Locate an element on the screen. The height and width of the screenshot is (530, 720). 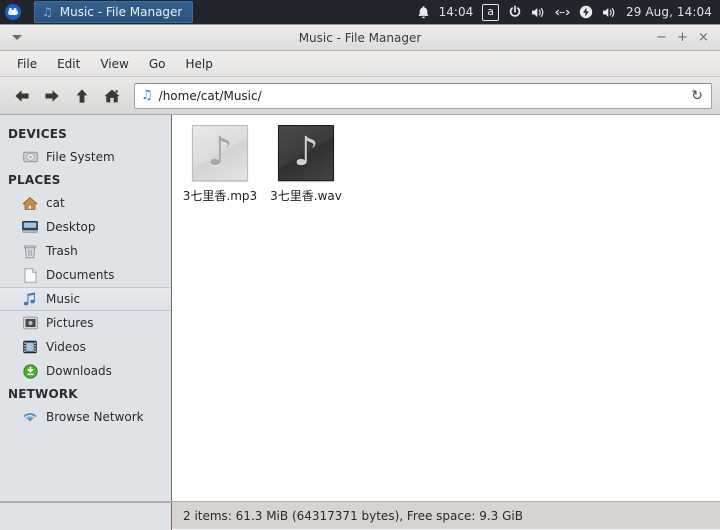
wifi-icon is located at coordinates (30, 417).